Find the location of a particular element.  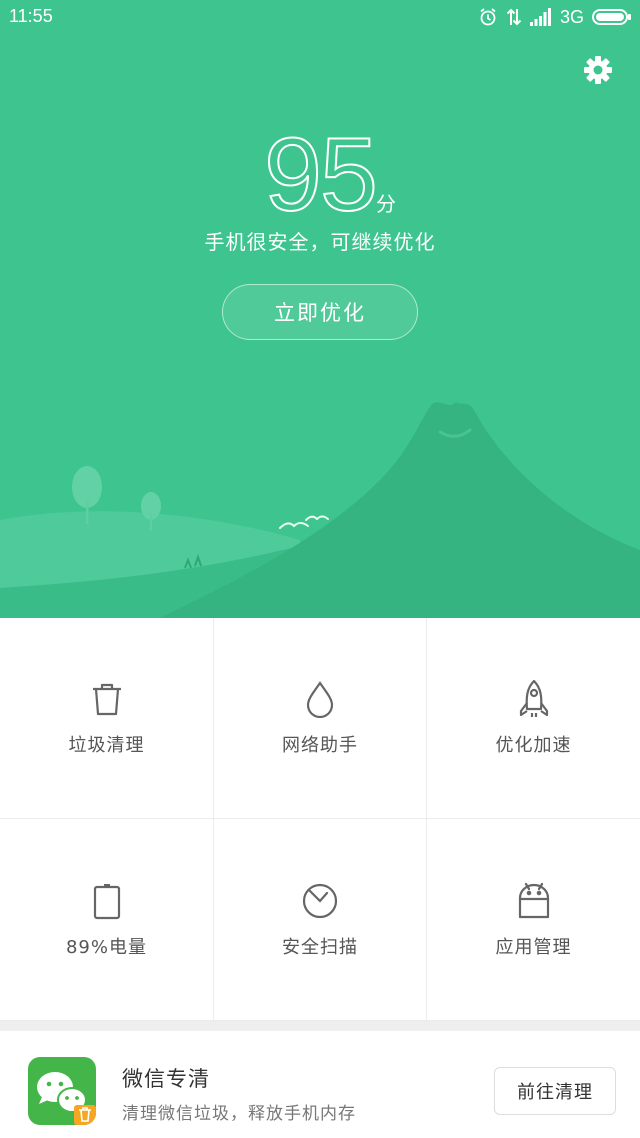

tool-label: 优化加速 is located at coordinates (533, 745).